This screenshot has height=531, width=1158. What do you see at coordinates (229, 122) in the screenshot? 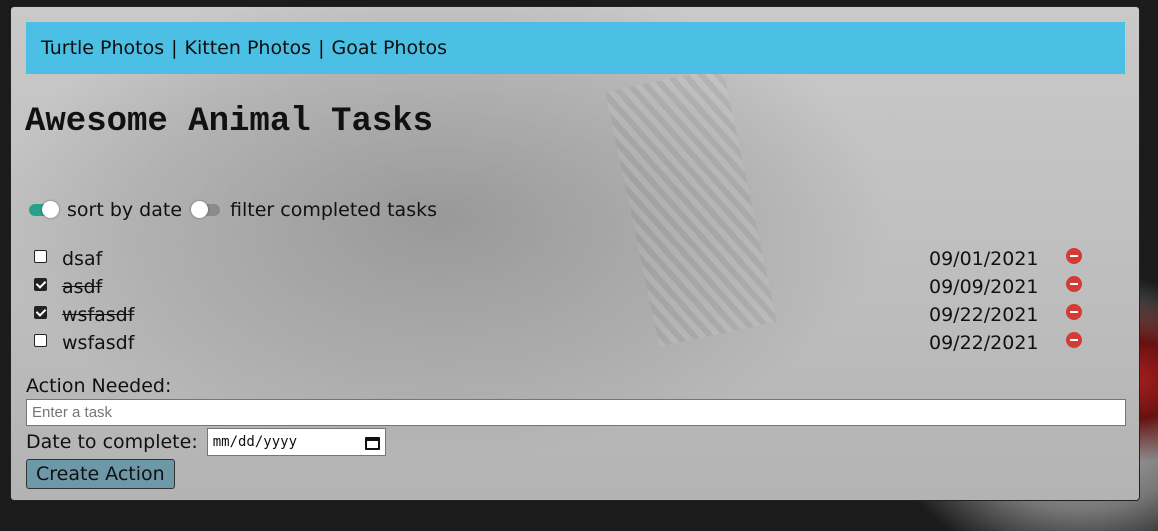
I see `page-title: Awesome Animal Tasks` at bounding box center [229, 122].